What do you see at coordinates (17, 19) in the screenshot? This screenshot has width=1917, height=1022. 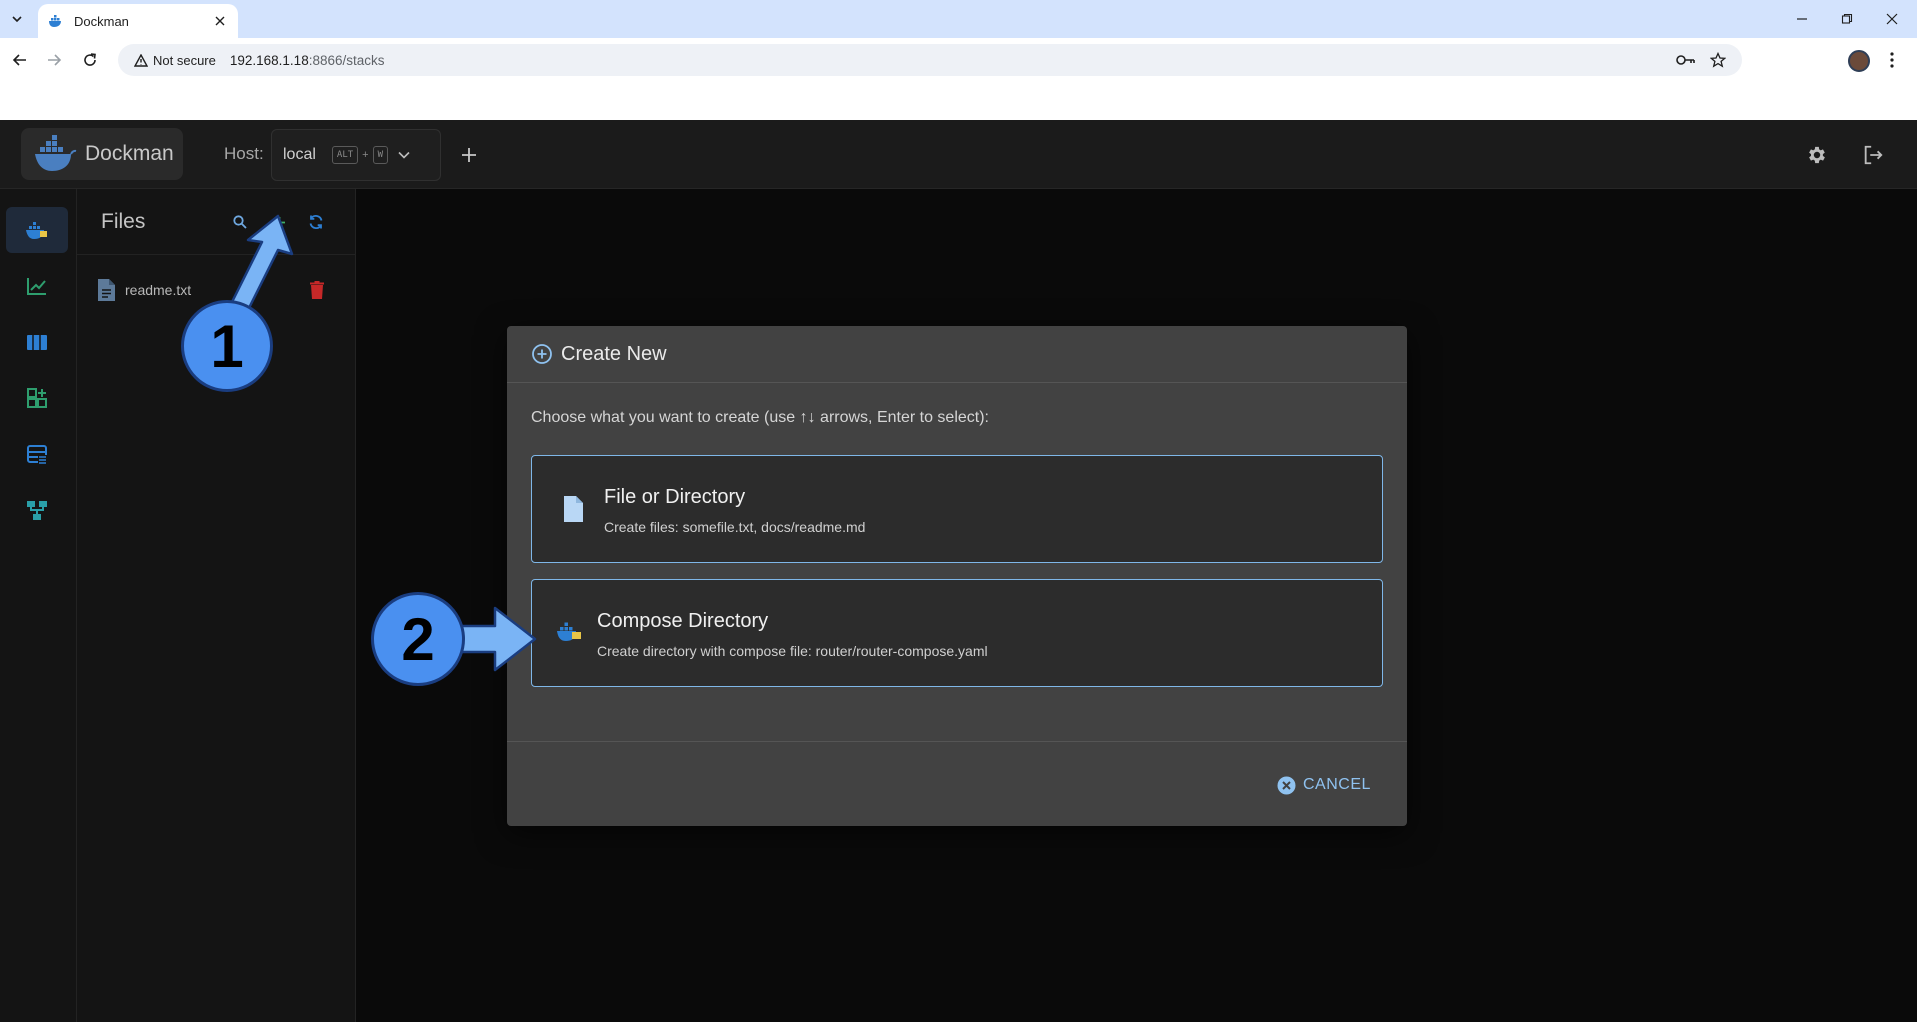 I see `tab-search-dropdown` at bounding box center [17, 19].